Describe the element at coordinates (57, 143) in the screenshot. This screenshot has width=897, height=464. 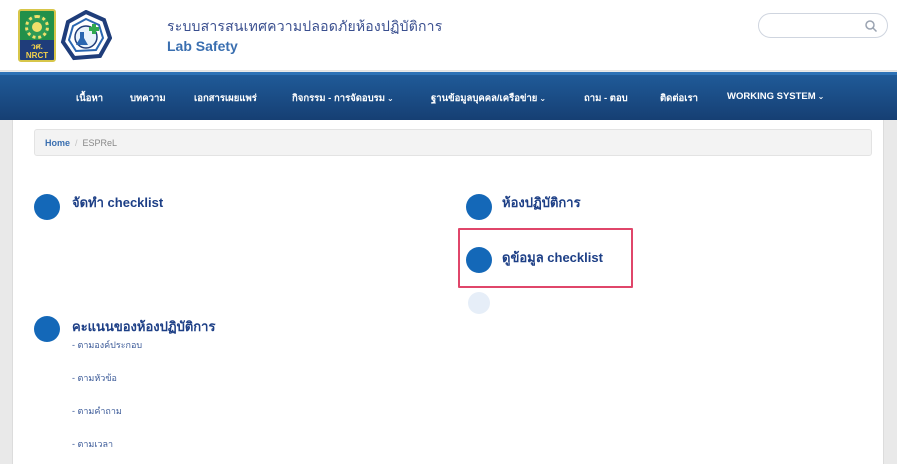
I see `breadcrumb-home-link: Home` at that location.